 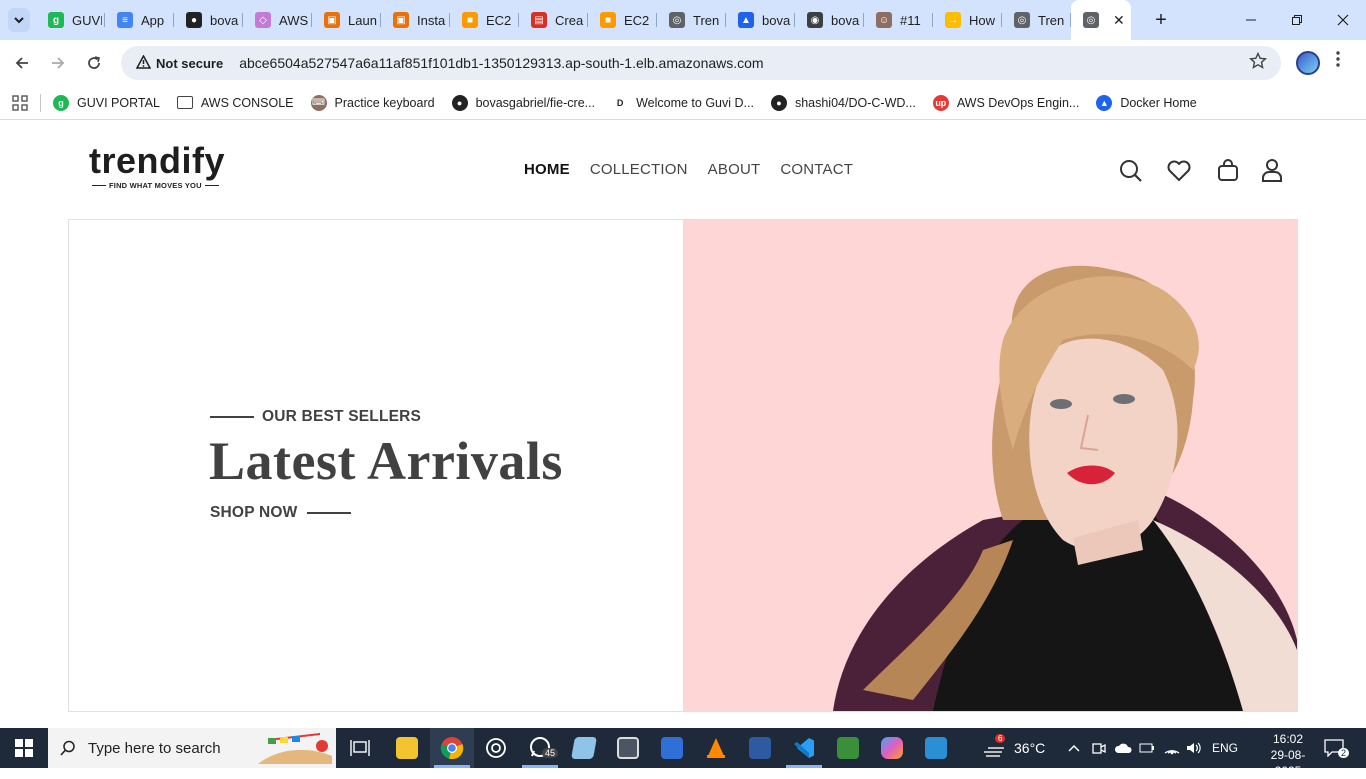 I want to click on new-tab-button: +, so click(x=1161, y=20).